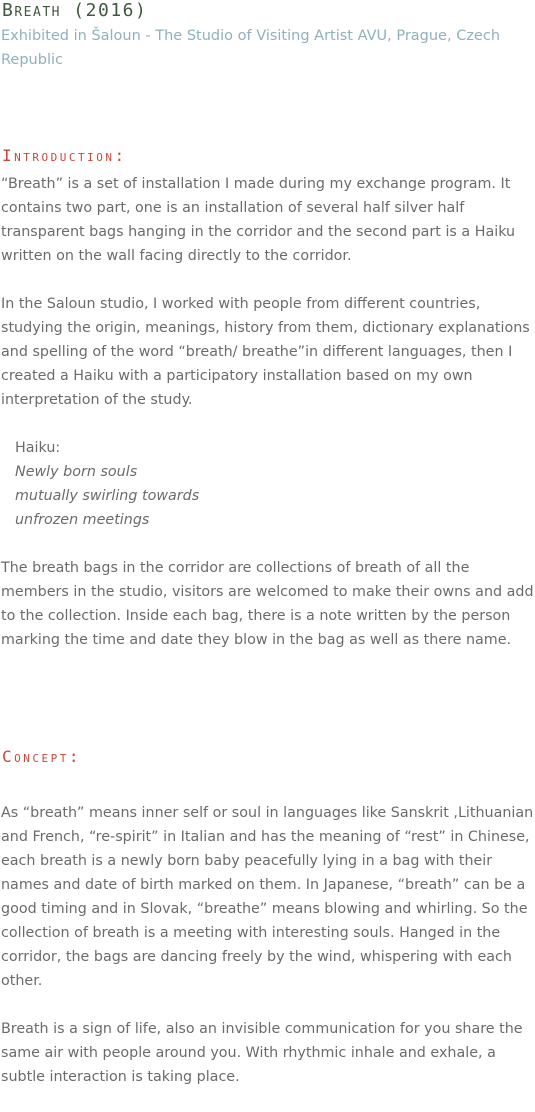 Image resolution: width=535 pixels, height=1112 pixels. What do you see at coordinates (82, 520) in the screenshot?
I see `haiku-line-3: unfrozen meetings` at bounding box center [82, 520].